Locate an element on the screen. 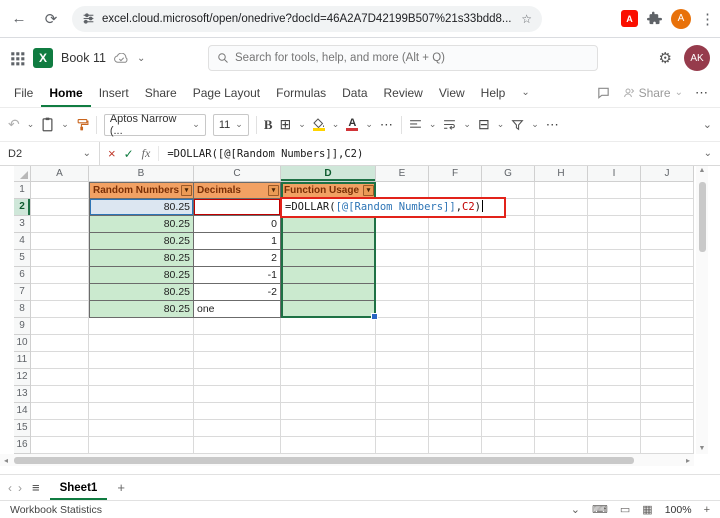  cell-A16 is located at coordinates (60, 445).